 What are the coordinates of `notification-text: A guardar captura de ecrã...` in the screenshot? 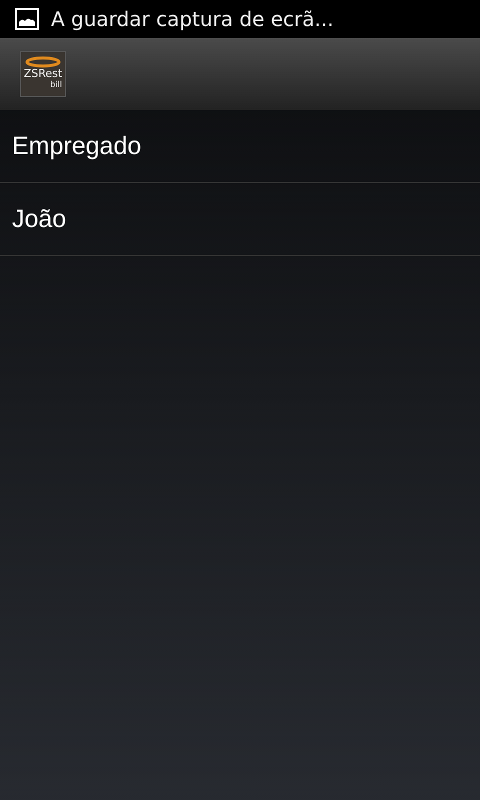 It's located at (192, 19).